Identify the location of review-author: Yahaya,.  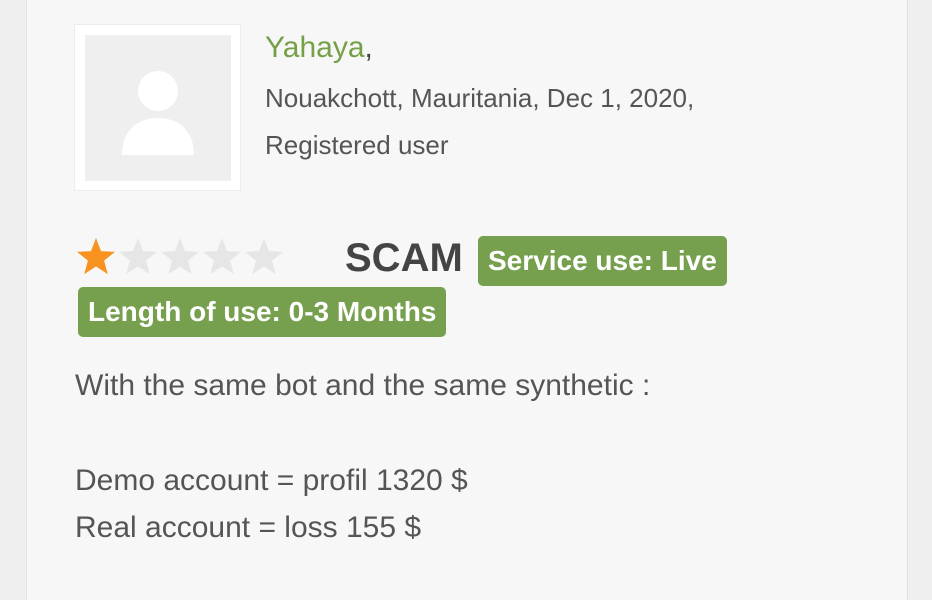
(319, 48).